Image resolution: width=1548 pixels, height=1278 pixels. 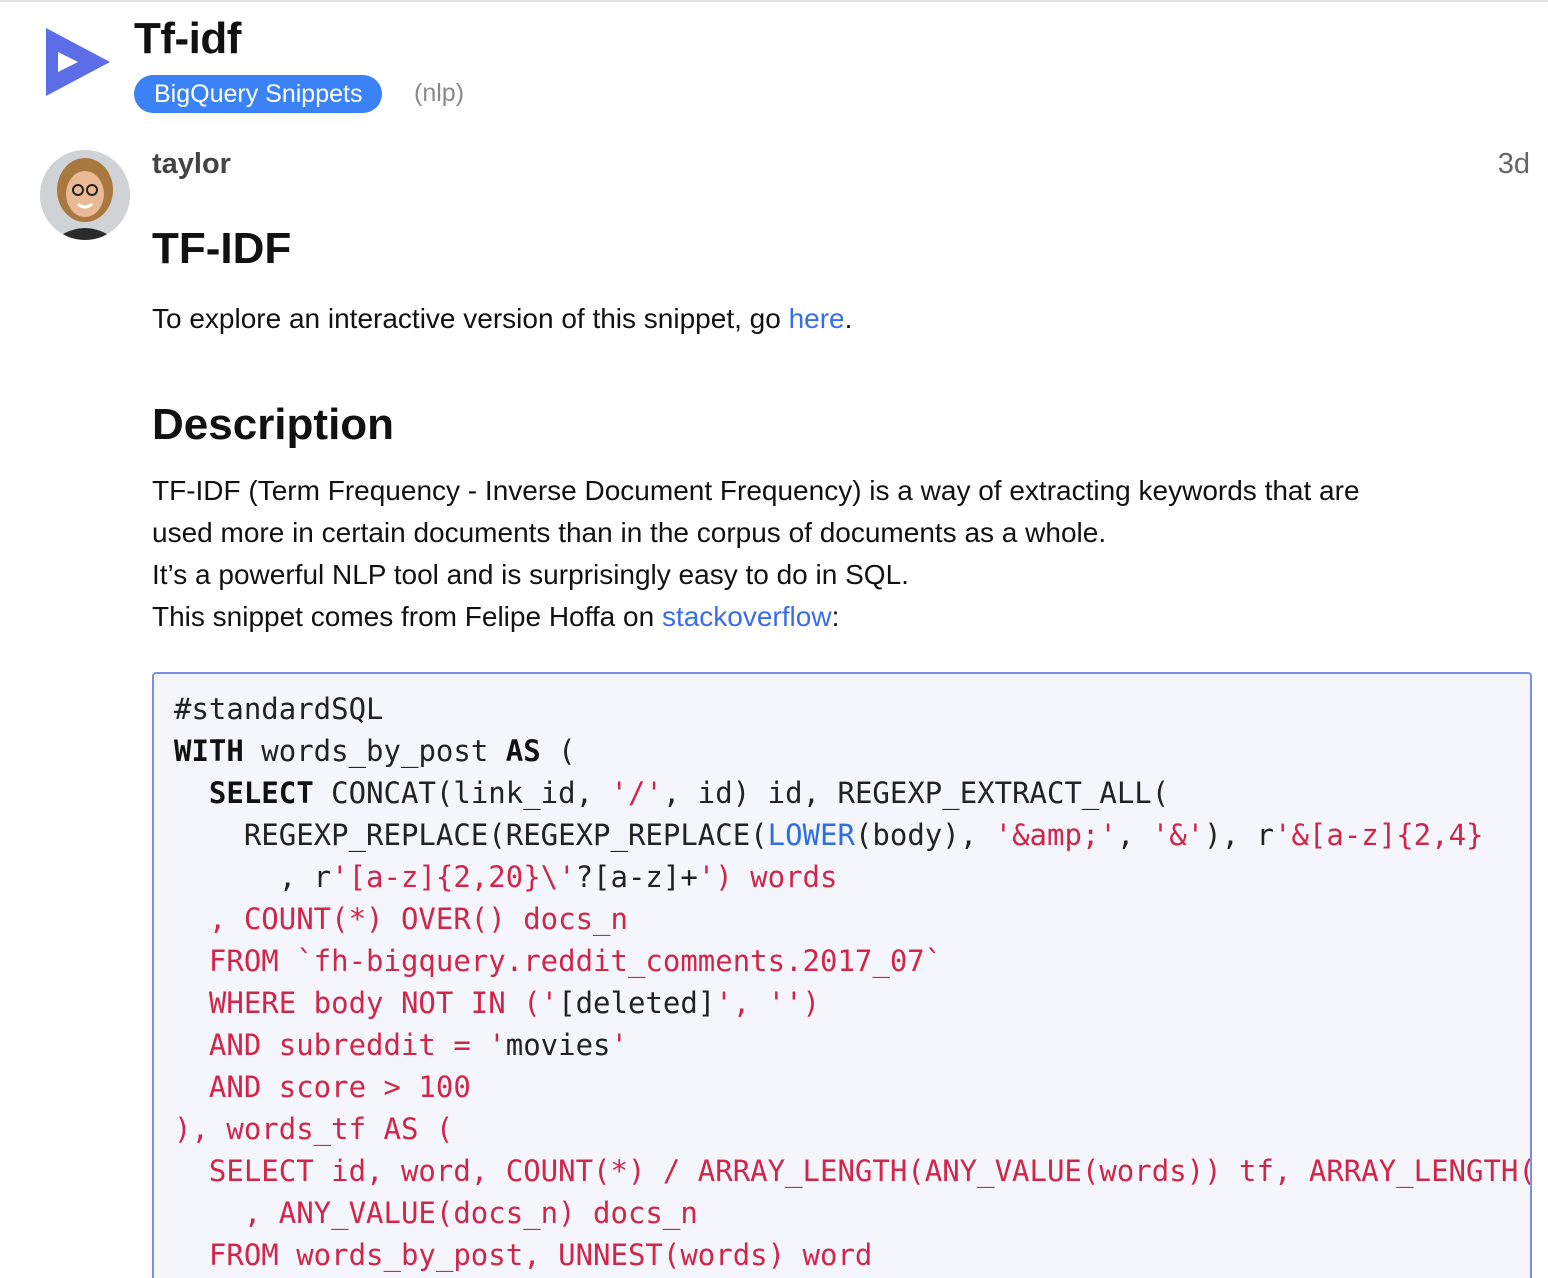 What do you see at coordinates (523, 1255) in the screenshot?
I see `code-text: FROM words_by_post, UNNEST(words) word` at bounding box center [523, 1255].